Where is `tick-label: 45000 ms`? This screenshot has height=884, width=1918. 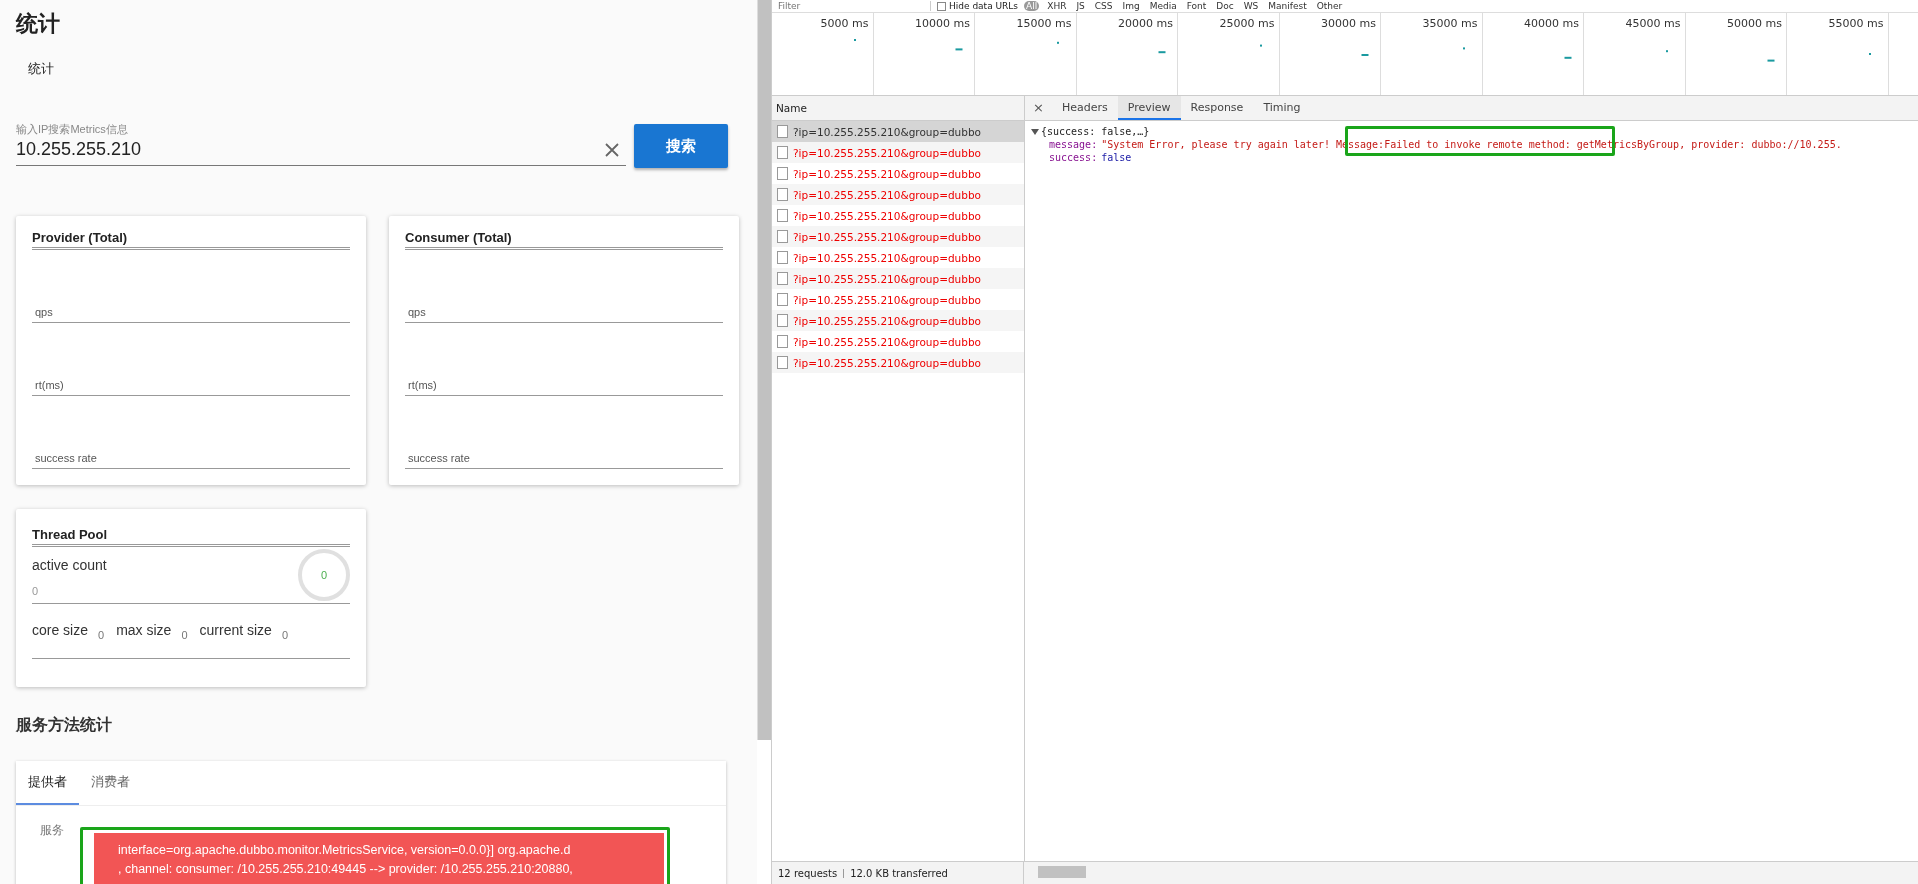
tick-label: 45000 ms is located at coordinates (1653, 23).